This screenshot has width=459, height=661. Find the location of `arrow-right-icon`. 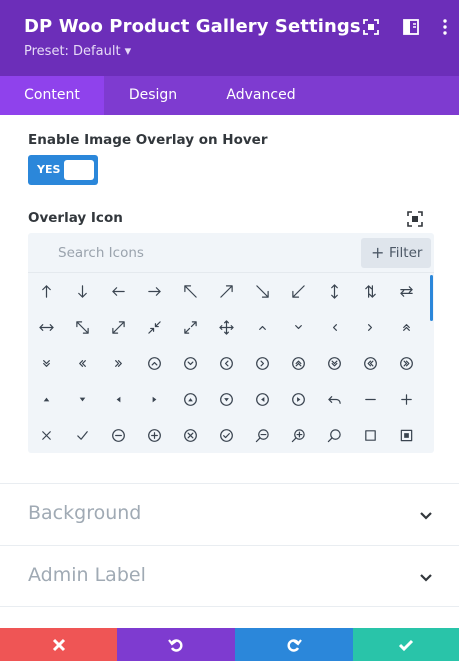

arrow-right-icon is located at coordinates (154, 291).